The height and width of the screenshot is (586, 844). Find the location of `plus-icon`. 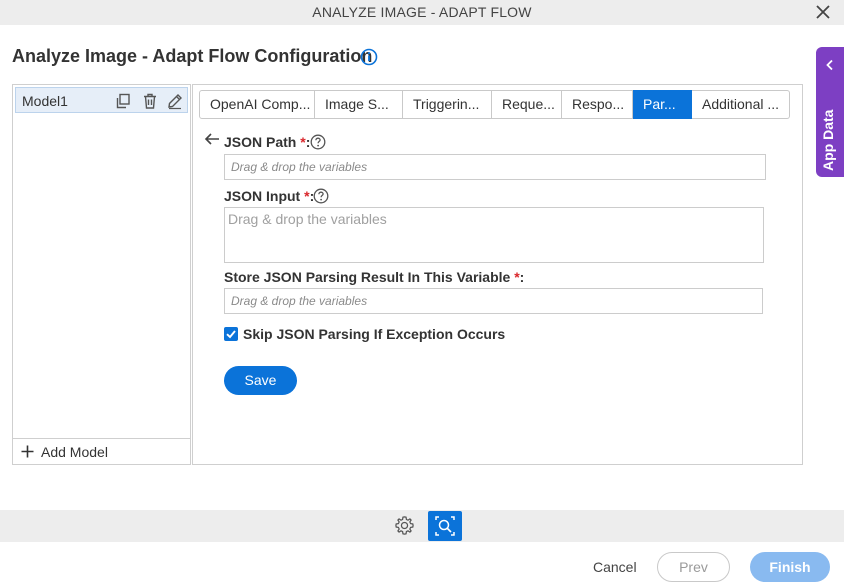

plus-icon is located at coordinates (27, 451).